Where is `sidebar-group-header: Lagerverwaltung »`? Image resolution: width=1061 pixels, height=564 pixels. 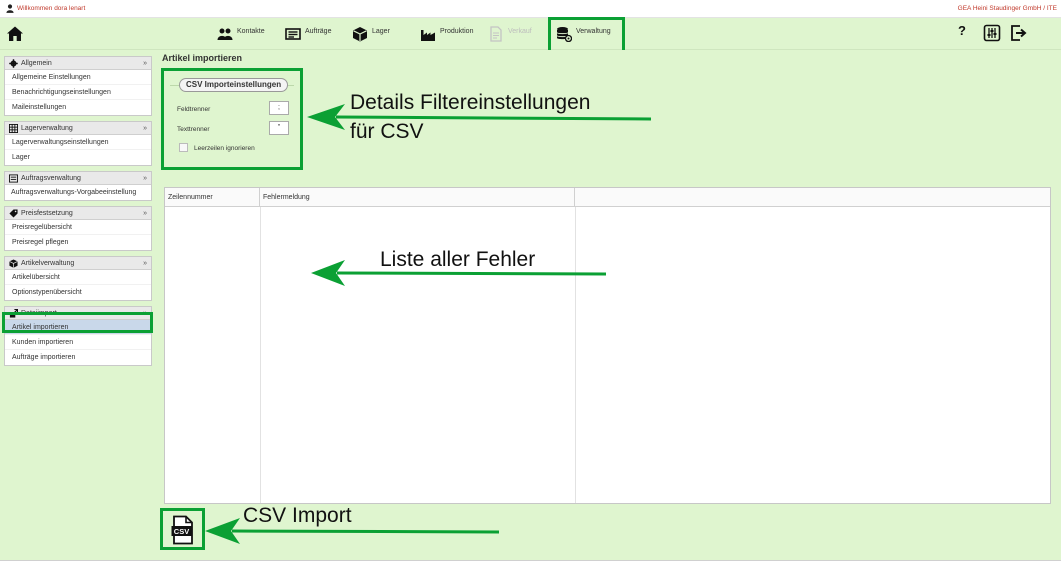 sidebar-group-header: Lagerverwaltung » is located at coordinates (78, 128).